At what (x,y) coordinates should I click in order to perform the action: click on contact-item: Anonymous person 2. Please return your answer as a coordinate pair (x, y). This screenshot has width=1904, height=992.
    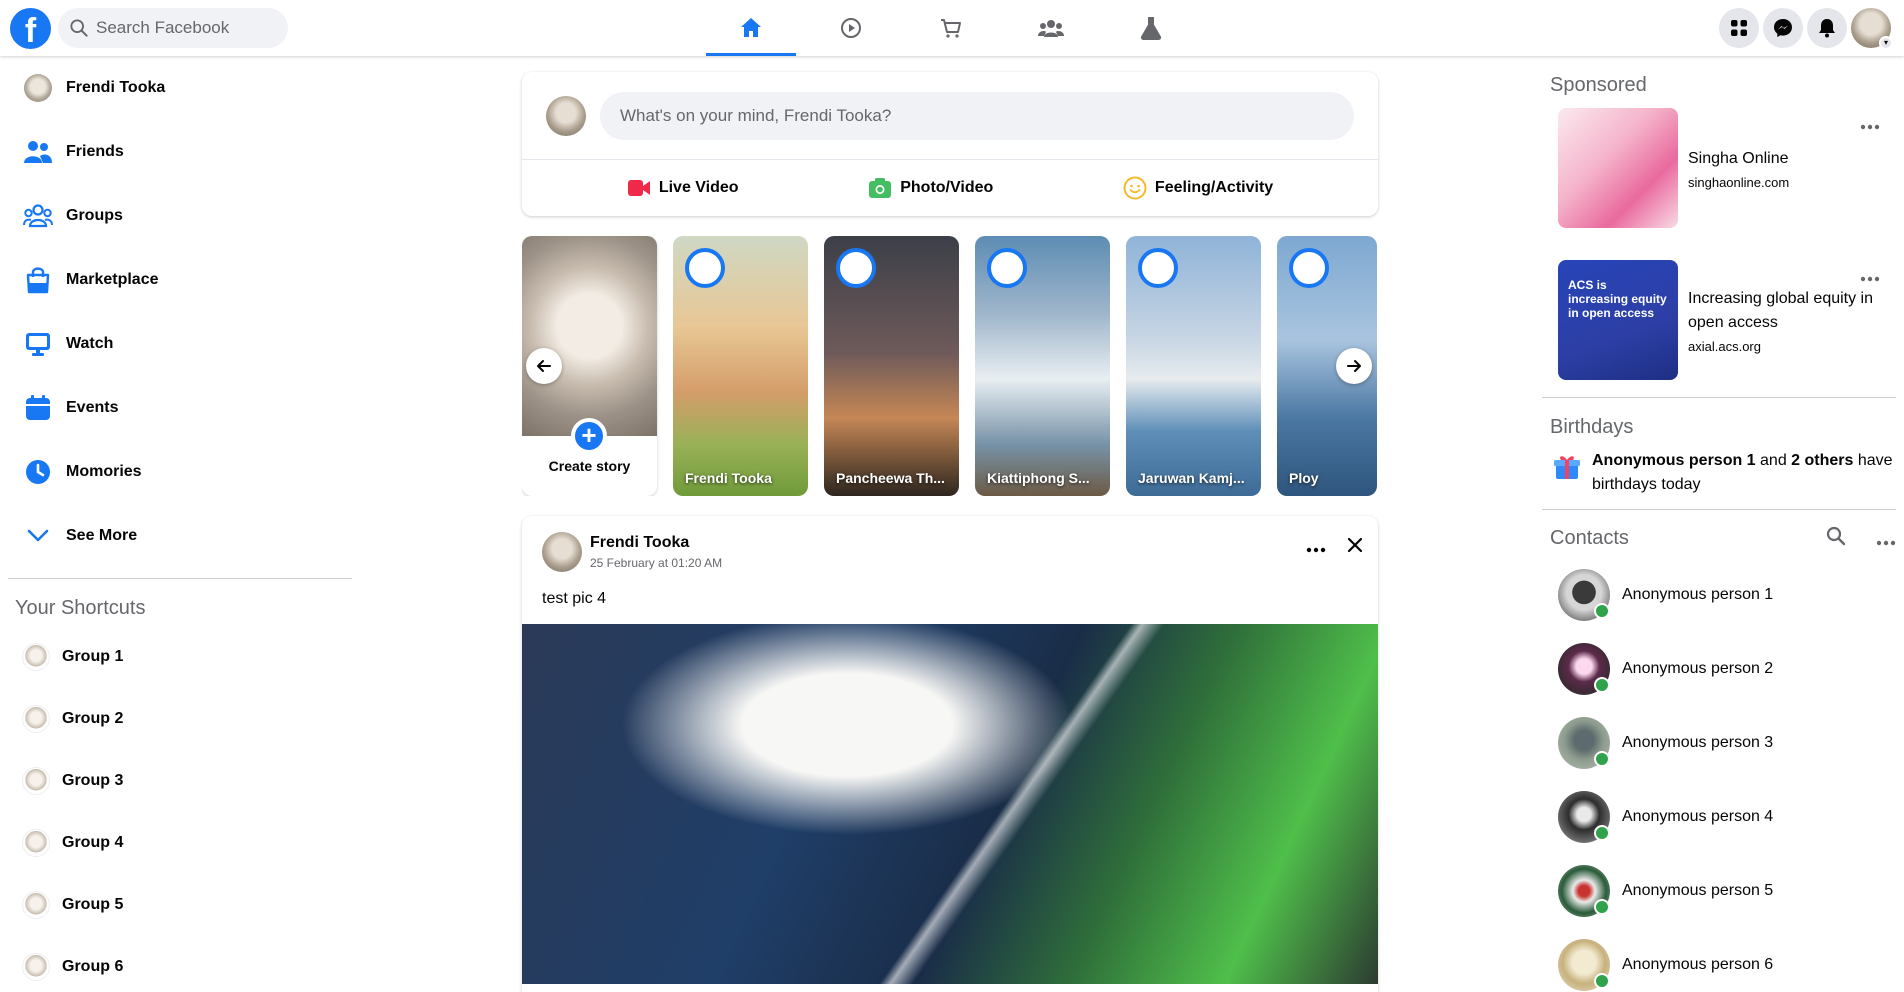
    Looking at the image, I should click on (1718, 669).